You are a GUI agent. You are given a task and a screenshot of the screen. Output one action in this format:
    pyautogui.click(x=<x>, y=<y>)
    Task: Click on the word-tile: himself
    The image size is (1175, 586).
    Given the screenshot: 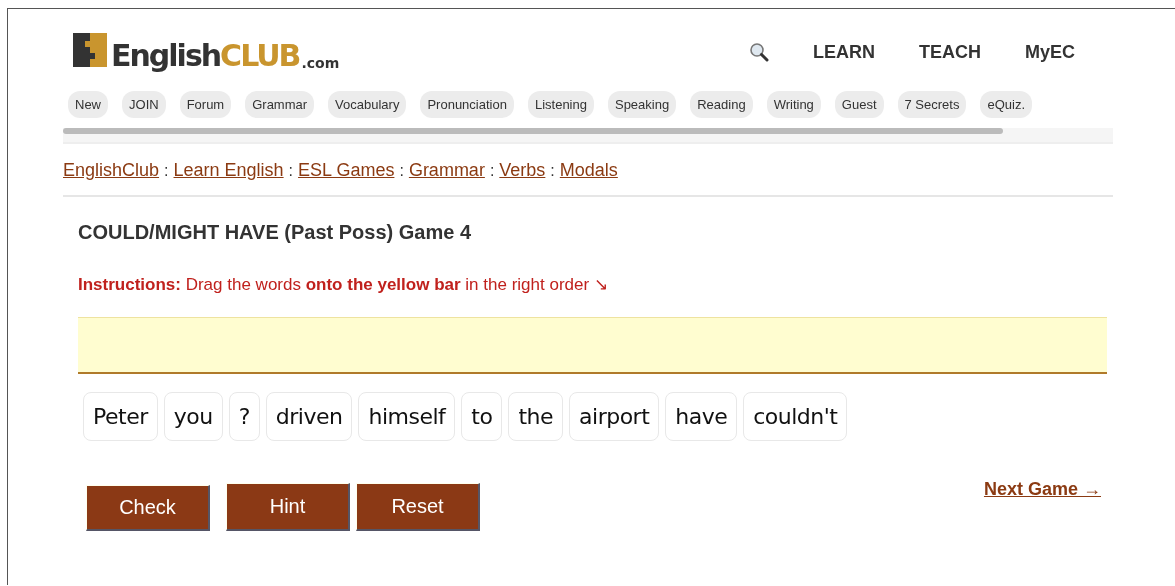 What is the action you would take?
    pyautogui.click(x=407, y=416)
    